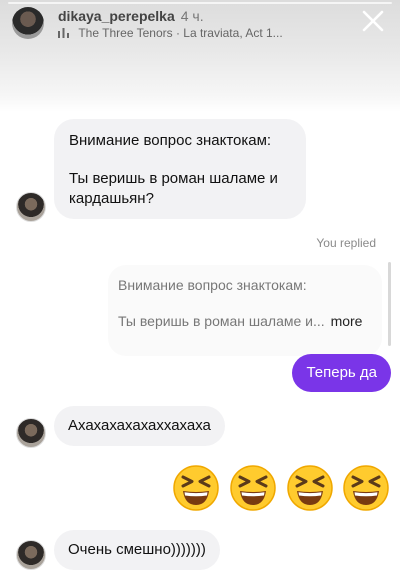 The height and width of the screenshot is (585, 400). I want to click on you-replied-label: You replied, so click(346, 243).